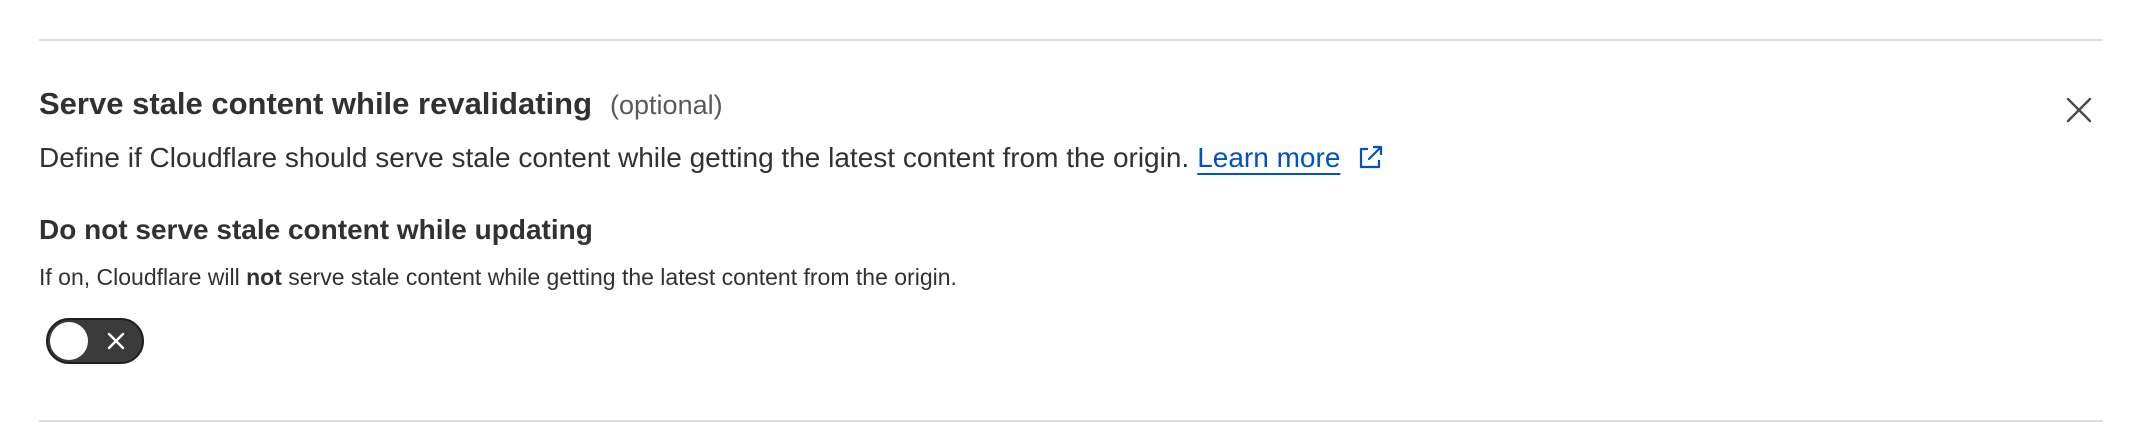  I want to click on stale-content-toggle, so click(95, 341).